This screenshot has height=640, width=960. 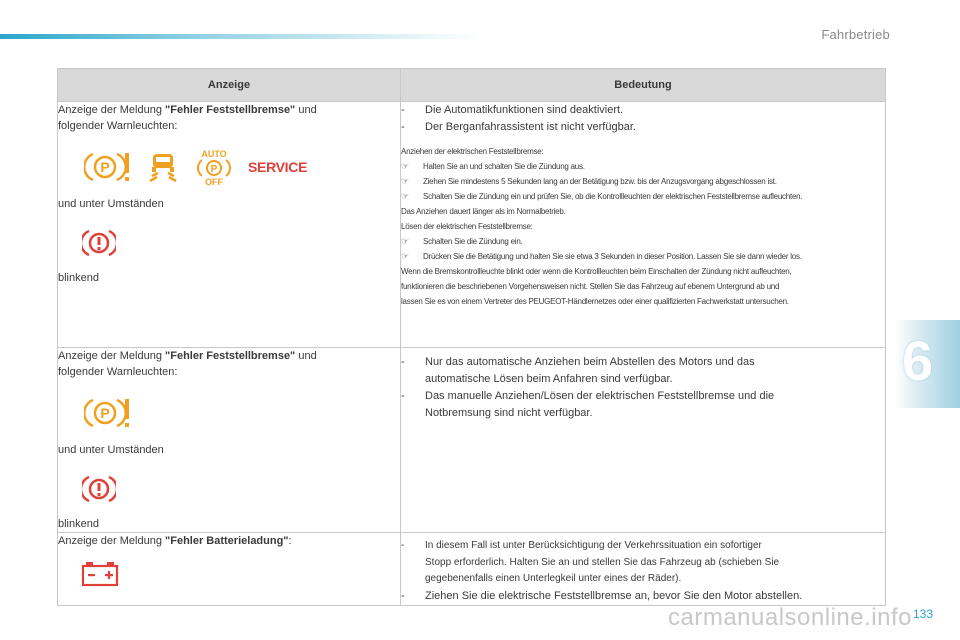 I want to click on chapter-number: 6, so click(x=918, y=360).